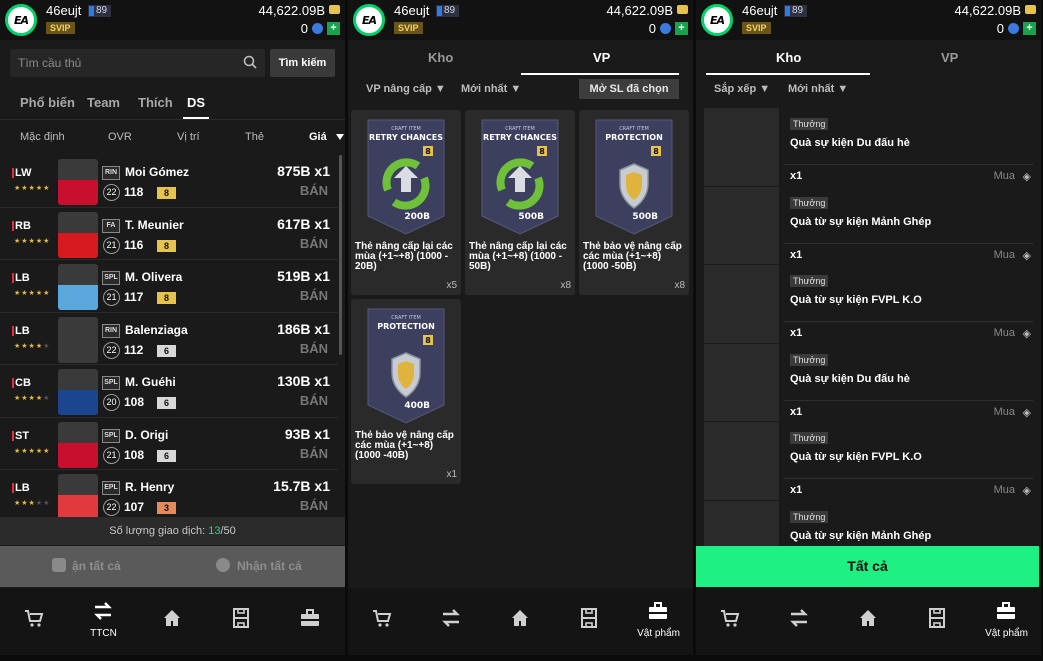 This screenshot has height=661, width=1043. Describe the element at coordinates (318, 137) in the screenshot. I see `sort-price: Giá` at that location.